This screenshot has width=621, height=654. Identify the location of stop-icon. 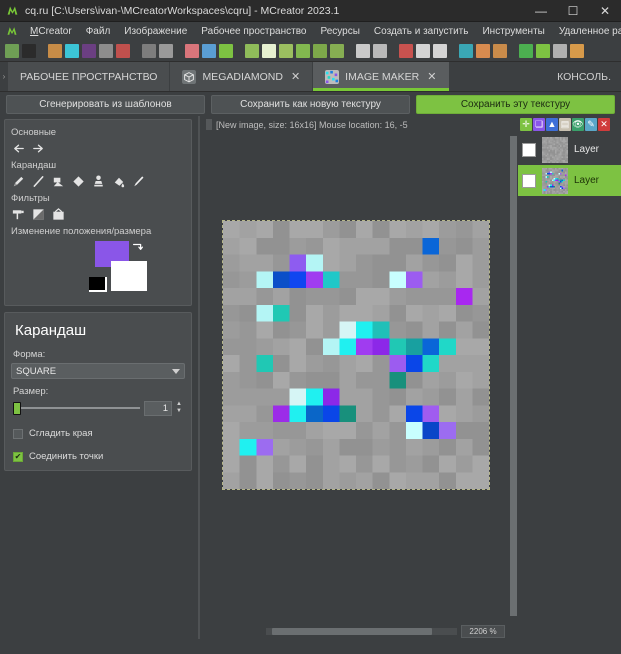
(560, 50).